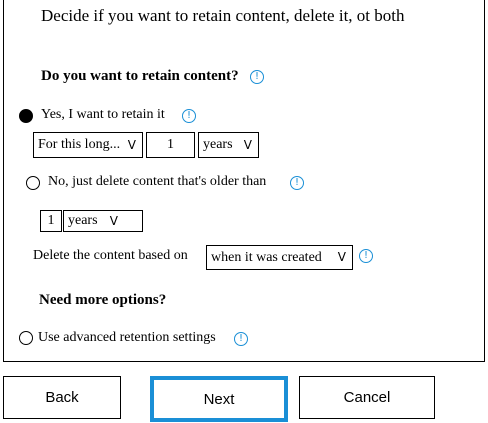  I want to click on cancel-button: Cancel, so click(367, 397).